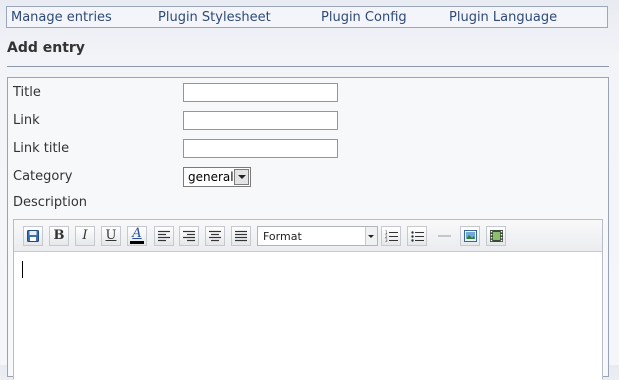  I want to click on ordered-list-icon: 1 2 3, so click(391, 236).